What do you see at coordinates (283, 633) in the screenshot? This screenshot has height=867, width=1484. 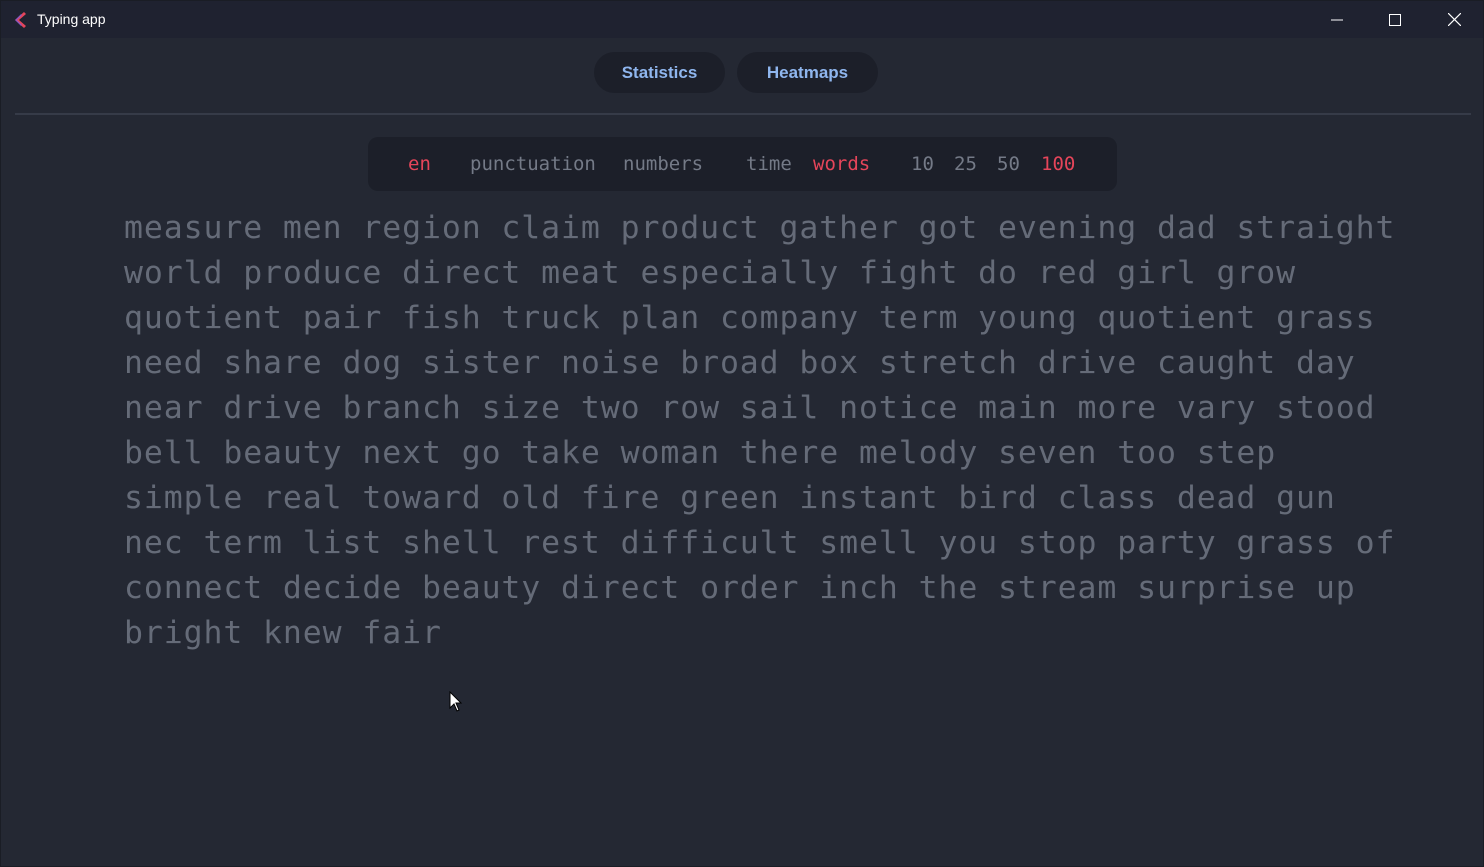 I see `word-line: bright knew fair` at bounding box center [283, 633].